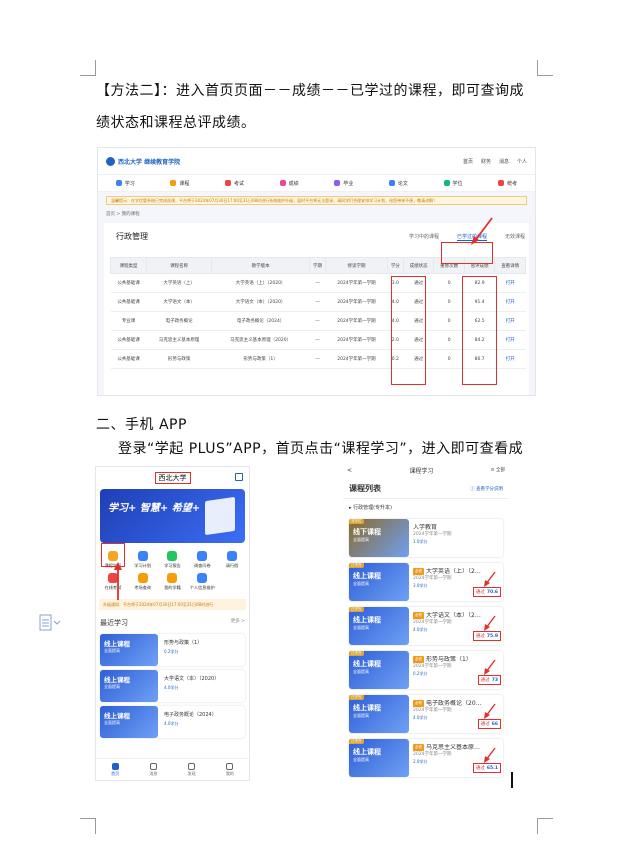 This screenshot has height=860, width=633. What do you see at coordinates (153, 769) in the screenshot?
I see `tab-1: 消息` at bounding box center [153, 769].